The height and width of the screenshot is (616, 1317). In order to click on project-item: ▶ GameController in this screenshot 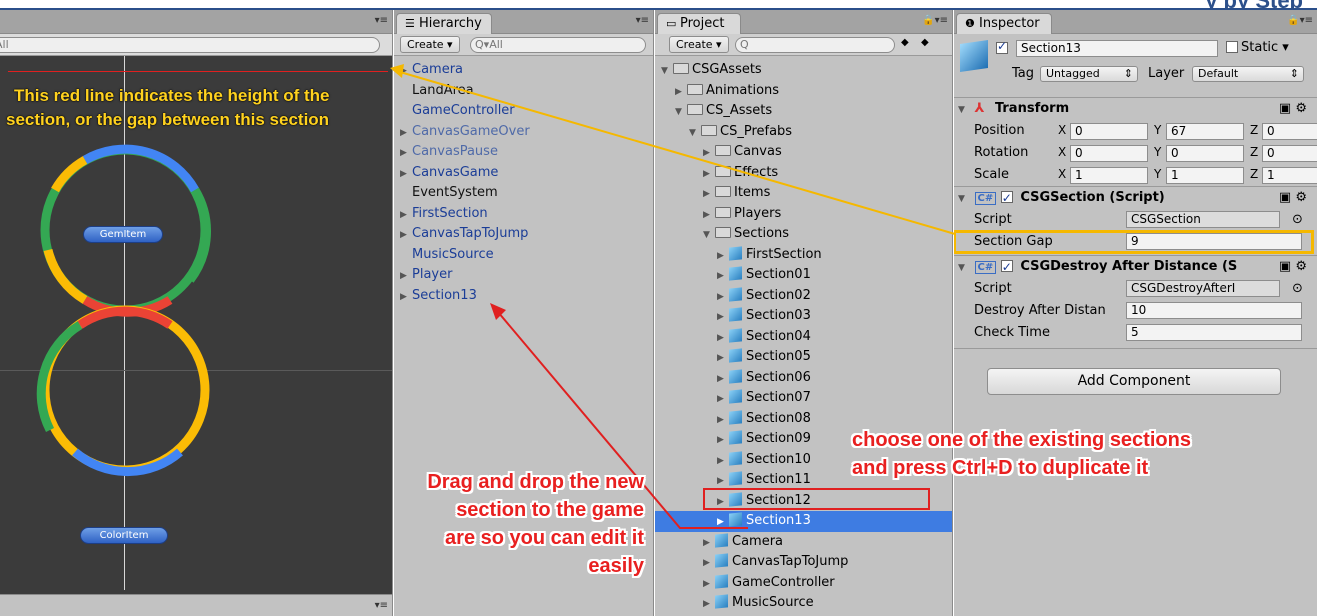, I will do `click(803, 583)`.